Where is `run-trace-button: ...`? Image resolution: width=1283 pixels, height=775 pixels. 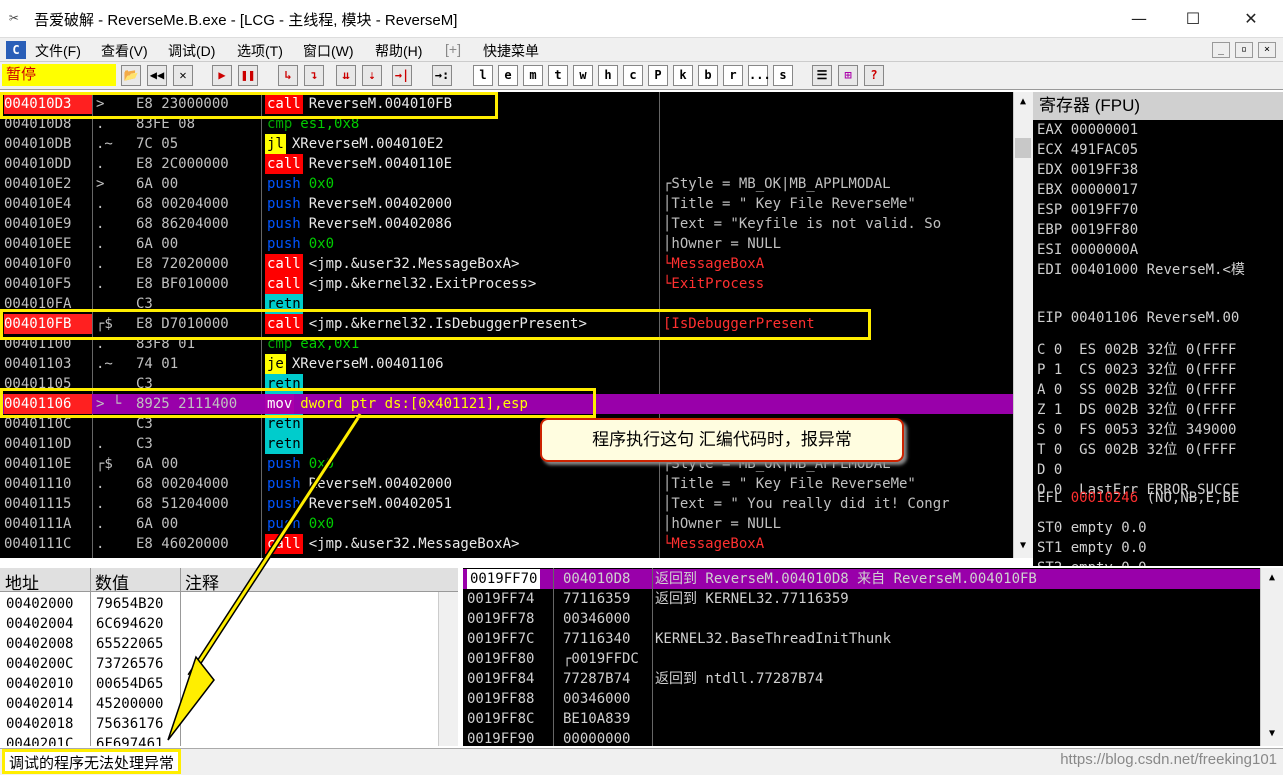
run-trace-button: ... is located at coordinates (759, 75).